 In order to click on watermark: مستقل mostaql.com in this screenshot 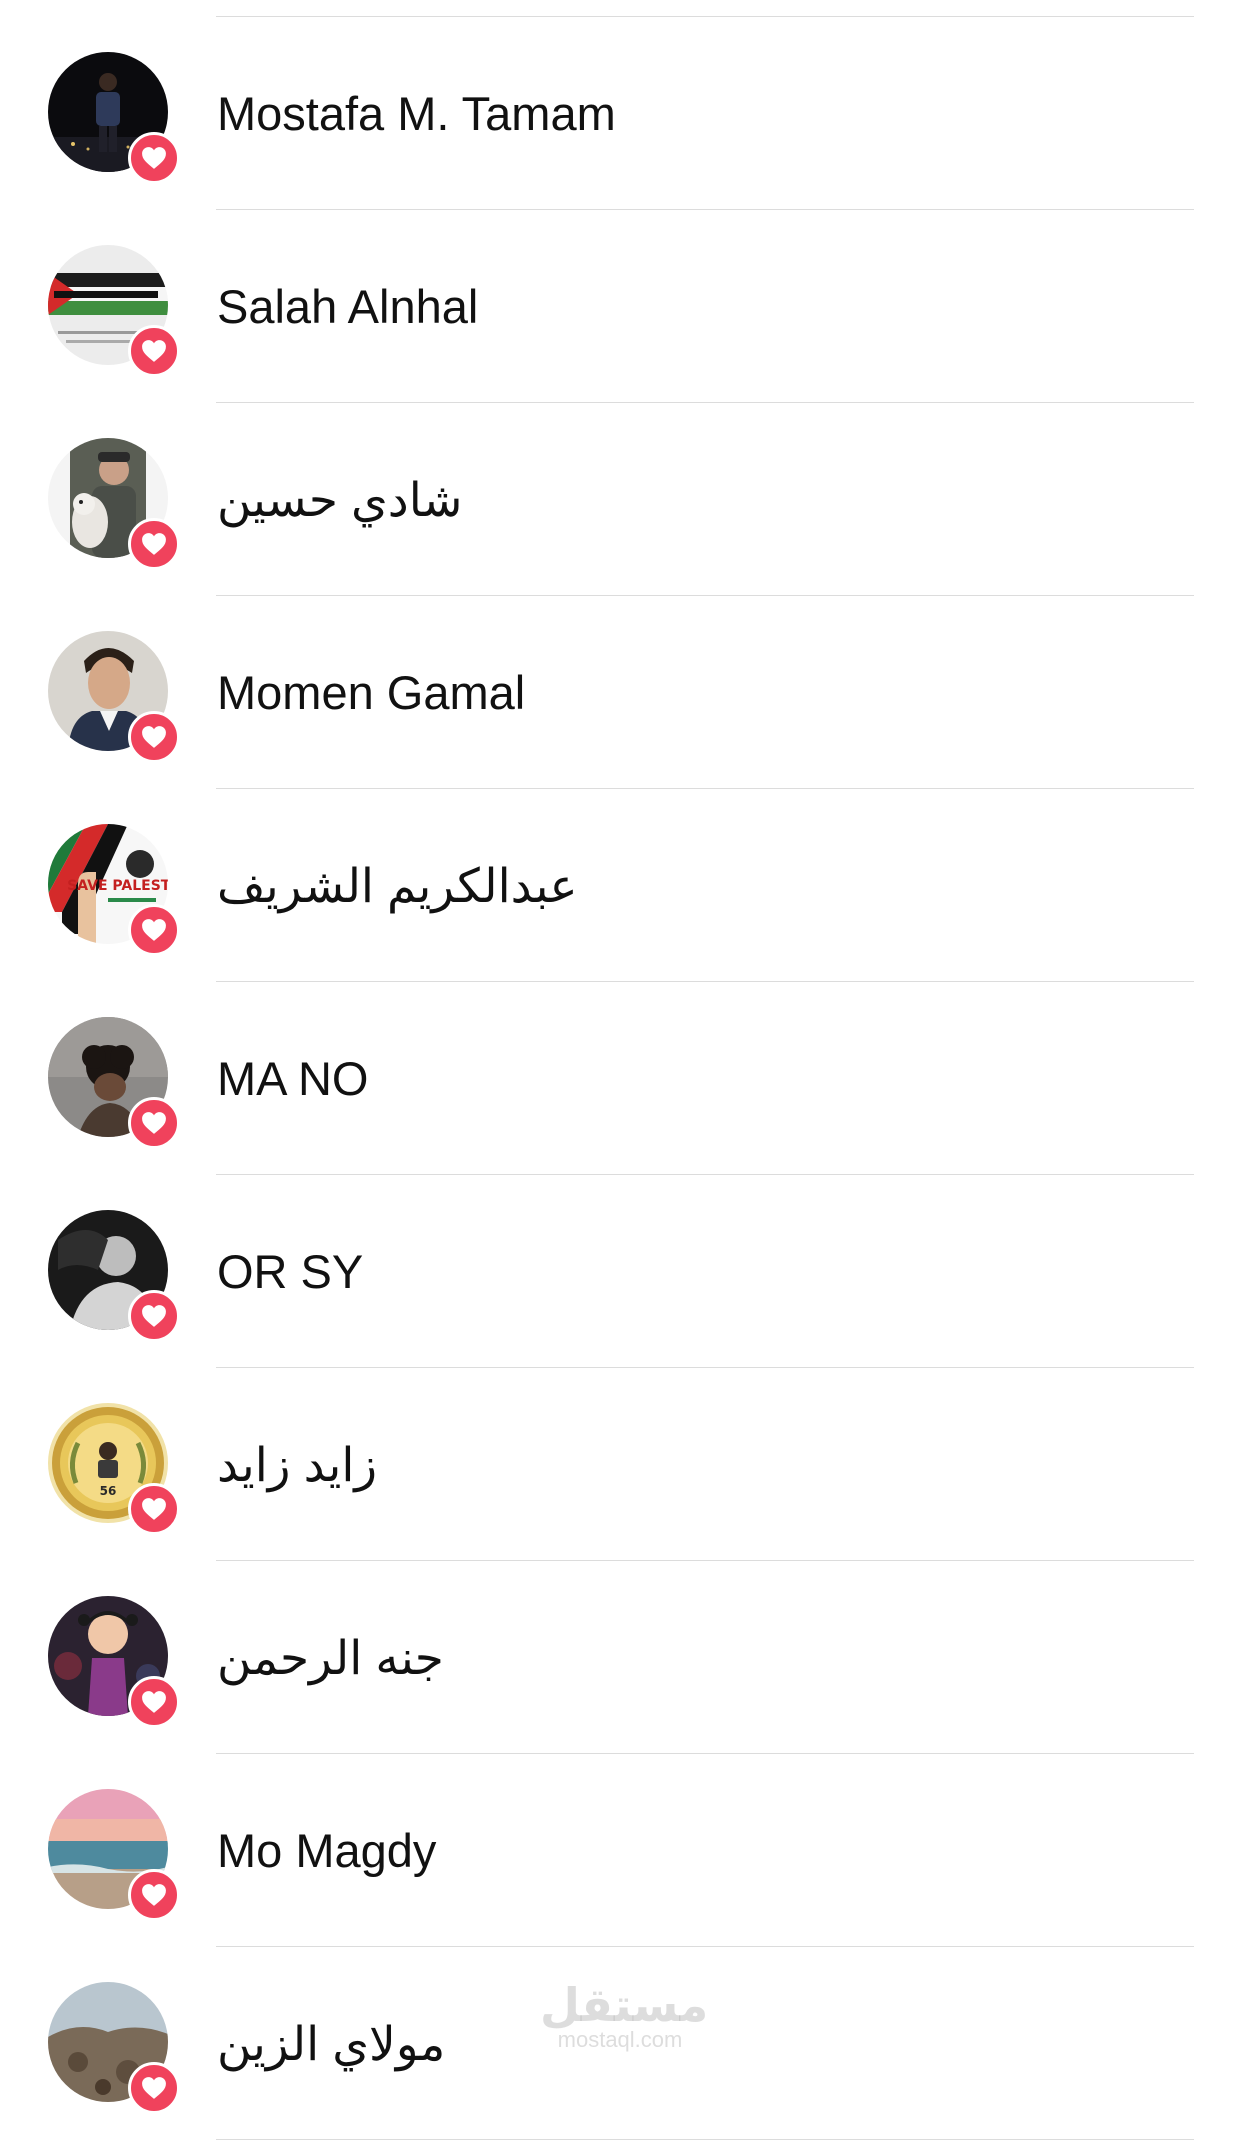, I will do `click(624, 2015)`.